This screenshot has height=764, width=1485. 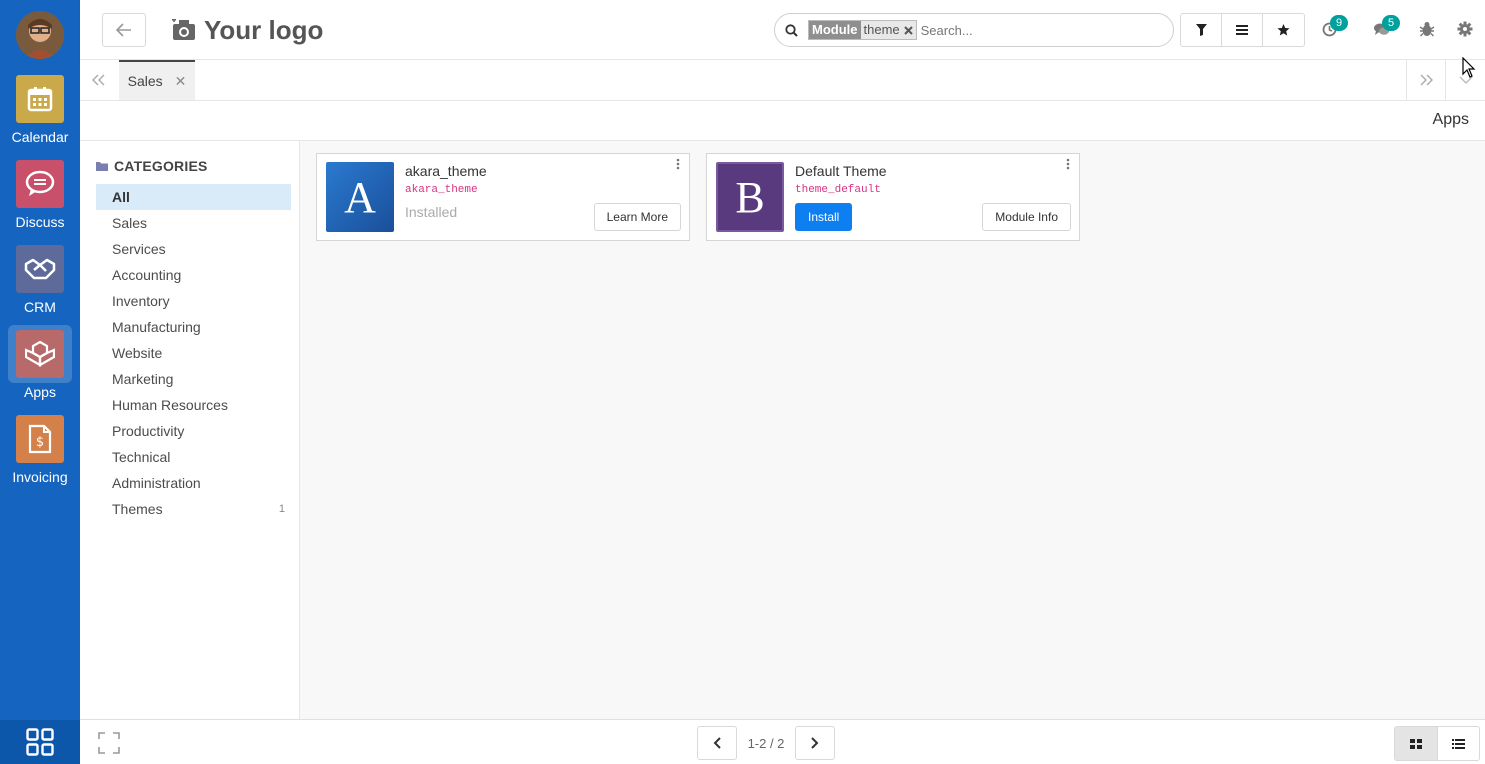 I want to click on category-label: Accounting, so click(x=147, y=275).